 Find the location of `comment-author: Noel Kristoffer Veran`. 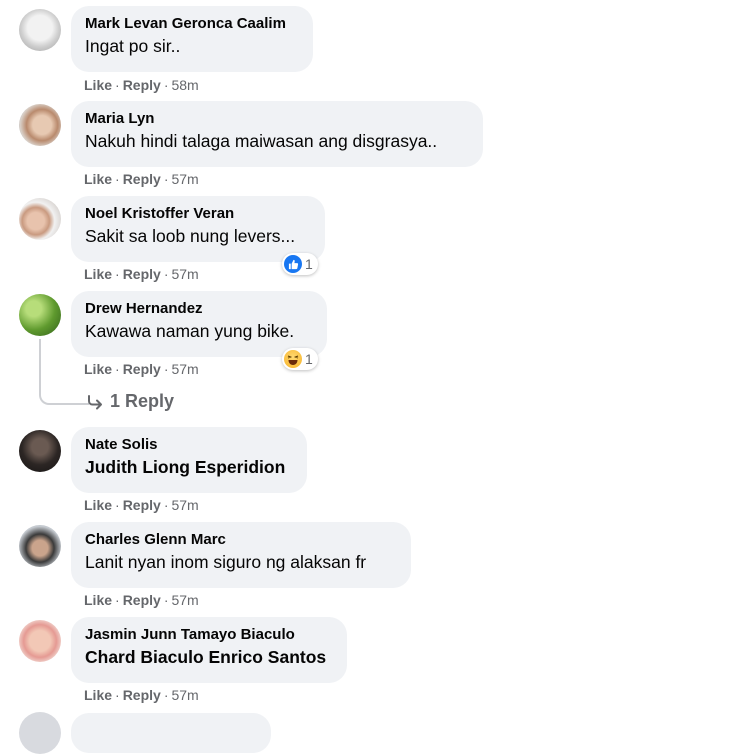

comment-author: Noel Kristoffer Veran is located at coordinates (198, 214).